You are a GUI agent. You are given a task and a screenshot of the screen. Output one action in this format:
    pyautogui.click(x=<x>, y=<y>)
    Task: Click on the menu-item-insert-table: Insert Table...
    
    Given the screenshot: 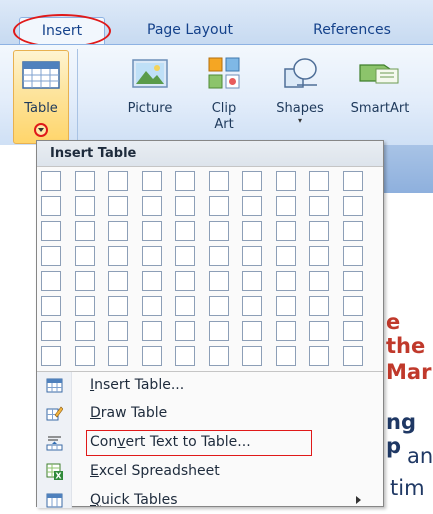 What is the action you would take?
    pyautogui.click(x=210, y=385)
    